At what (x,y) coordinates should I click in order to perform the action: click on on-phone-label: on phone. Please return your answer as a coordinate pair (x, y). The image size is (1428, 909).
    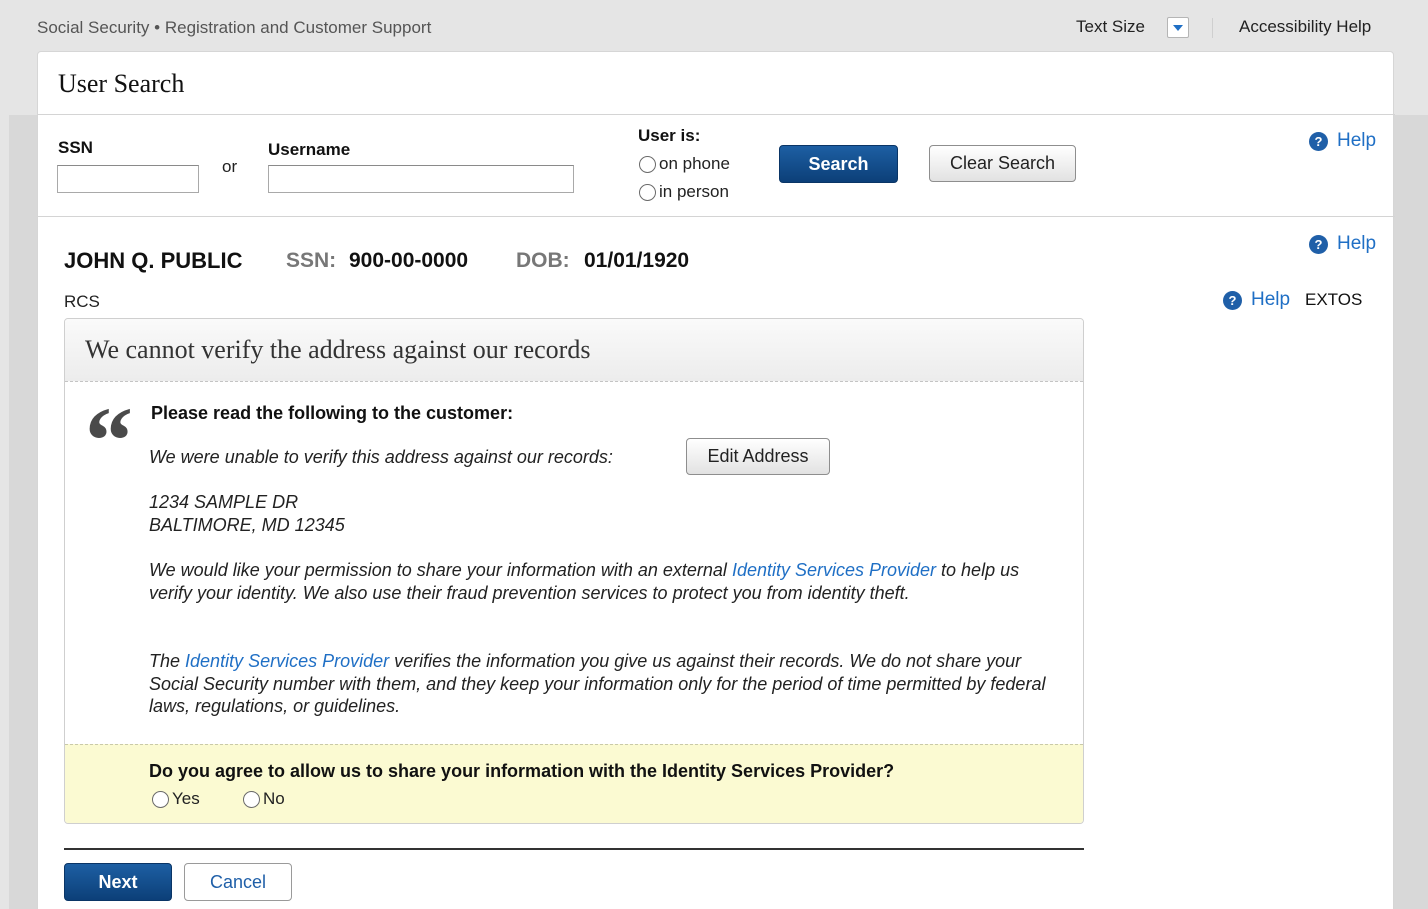
    Looking at the image, I should click on (694, 163).